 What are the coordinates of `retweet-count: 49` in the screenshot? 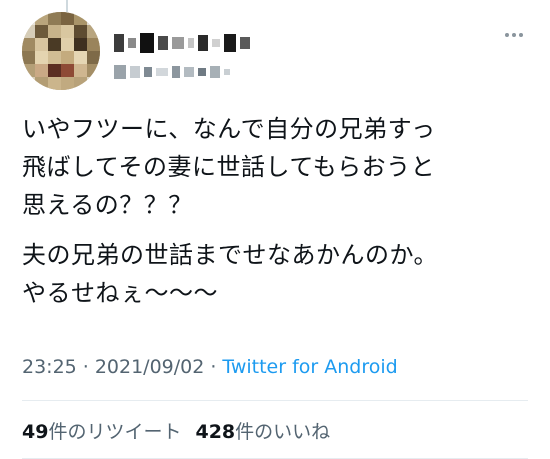 It's located at (35, 432).